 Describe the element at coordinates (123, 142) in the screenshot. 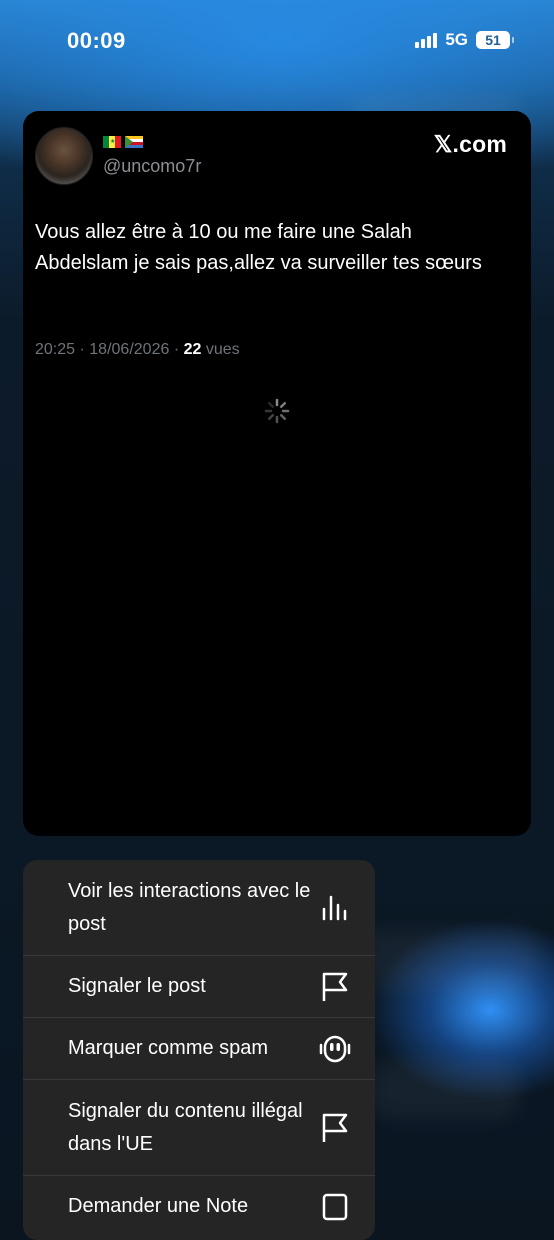

I see `author-flags: ★` at that location.